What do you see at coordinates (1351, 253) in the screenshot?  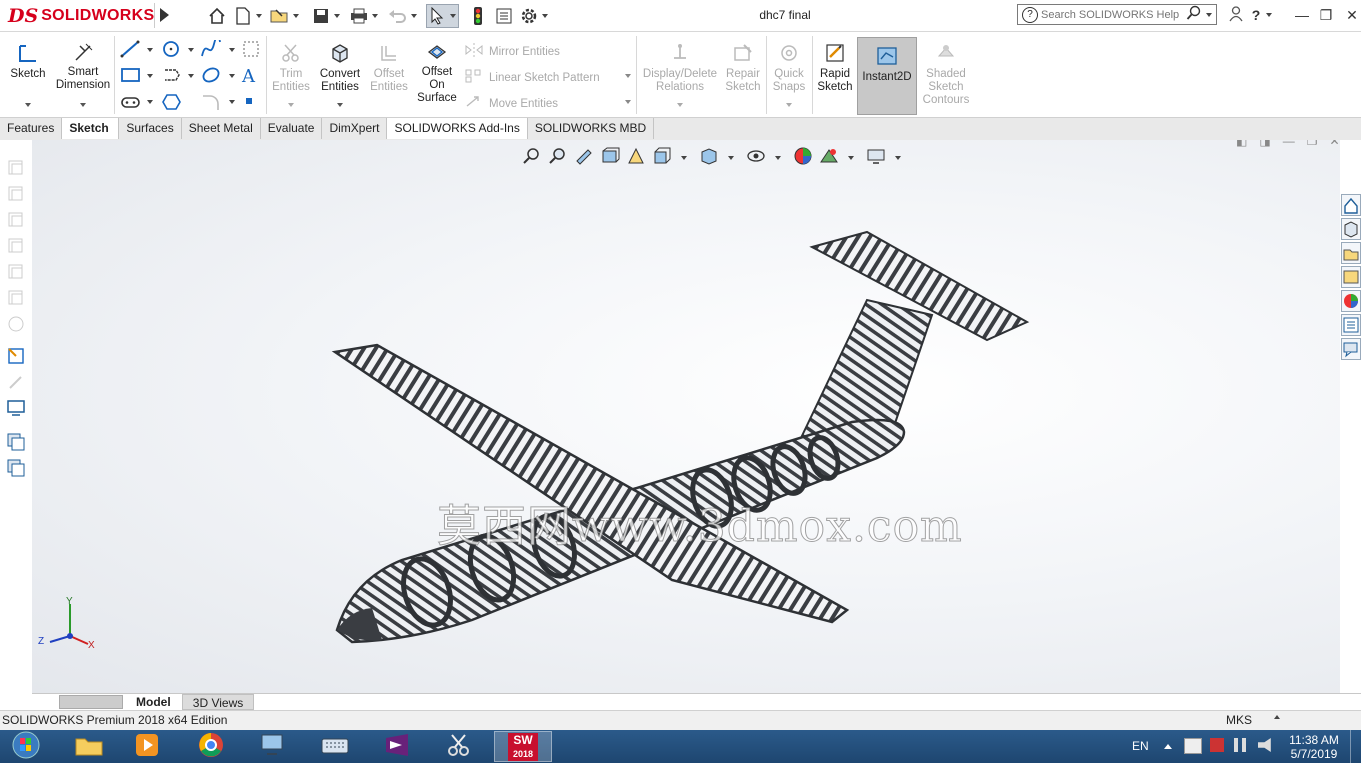 I see `file-explorer-tab` at bounding box center [1351, 253].